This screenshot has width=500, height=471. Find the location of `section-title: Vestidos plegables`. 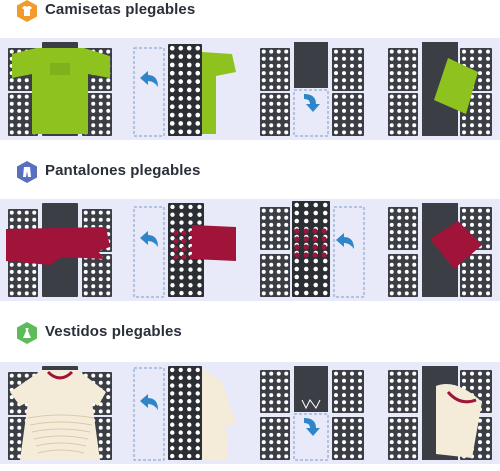

section-title: Vestidos plegables is located at coordinates (113, 331).